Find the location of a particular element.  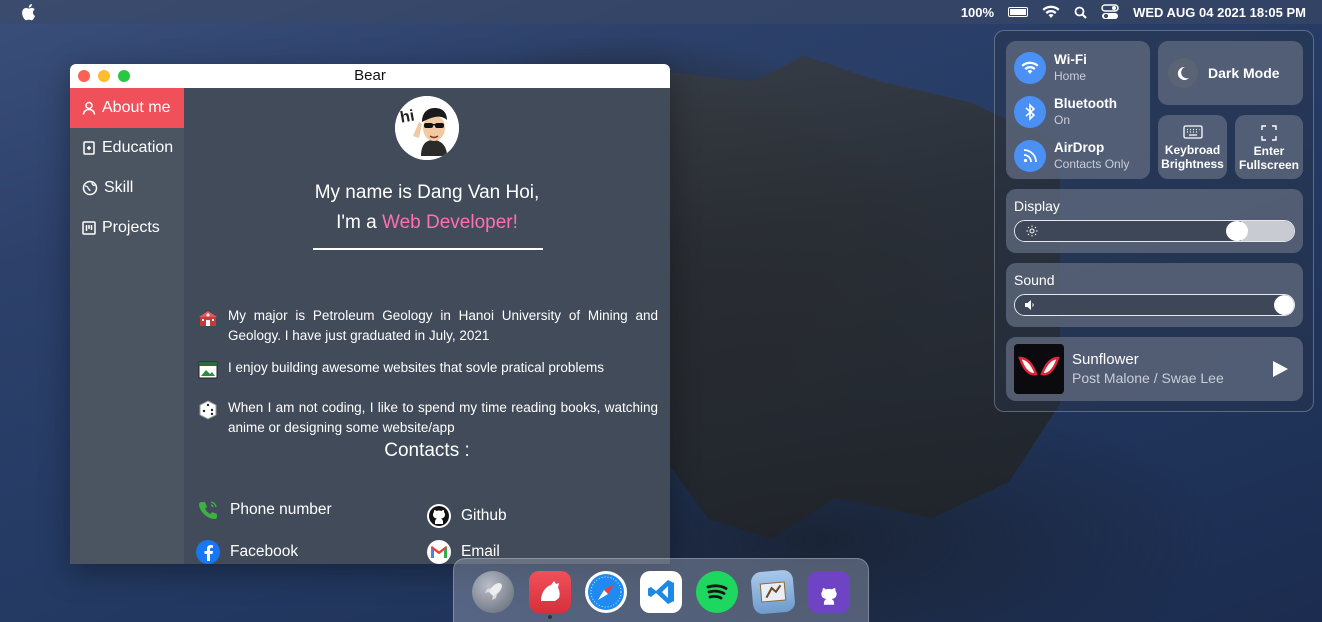

board-icon is located at coordinates (89, 228).